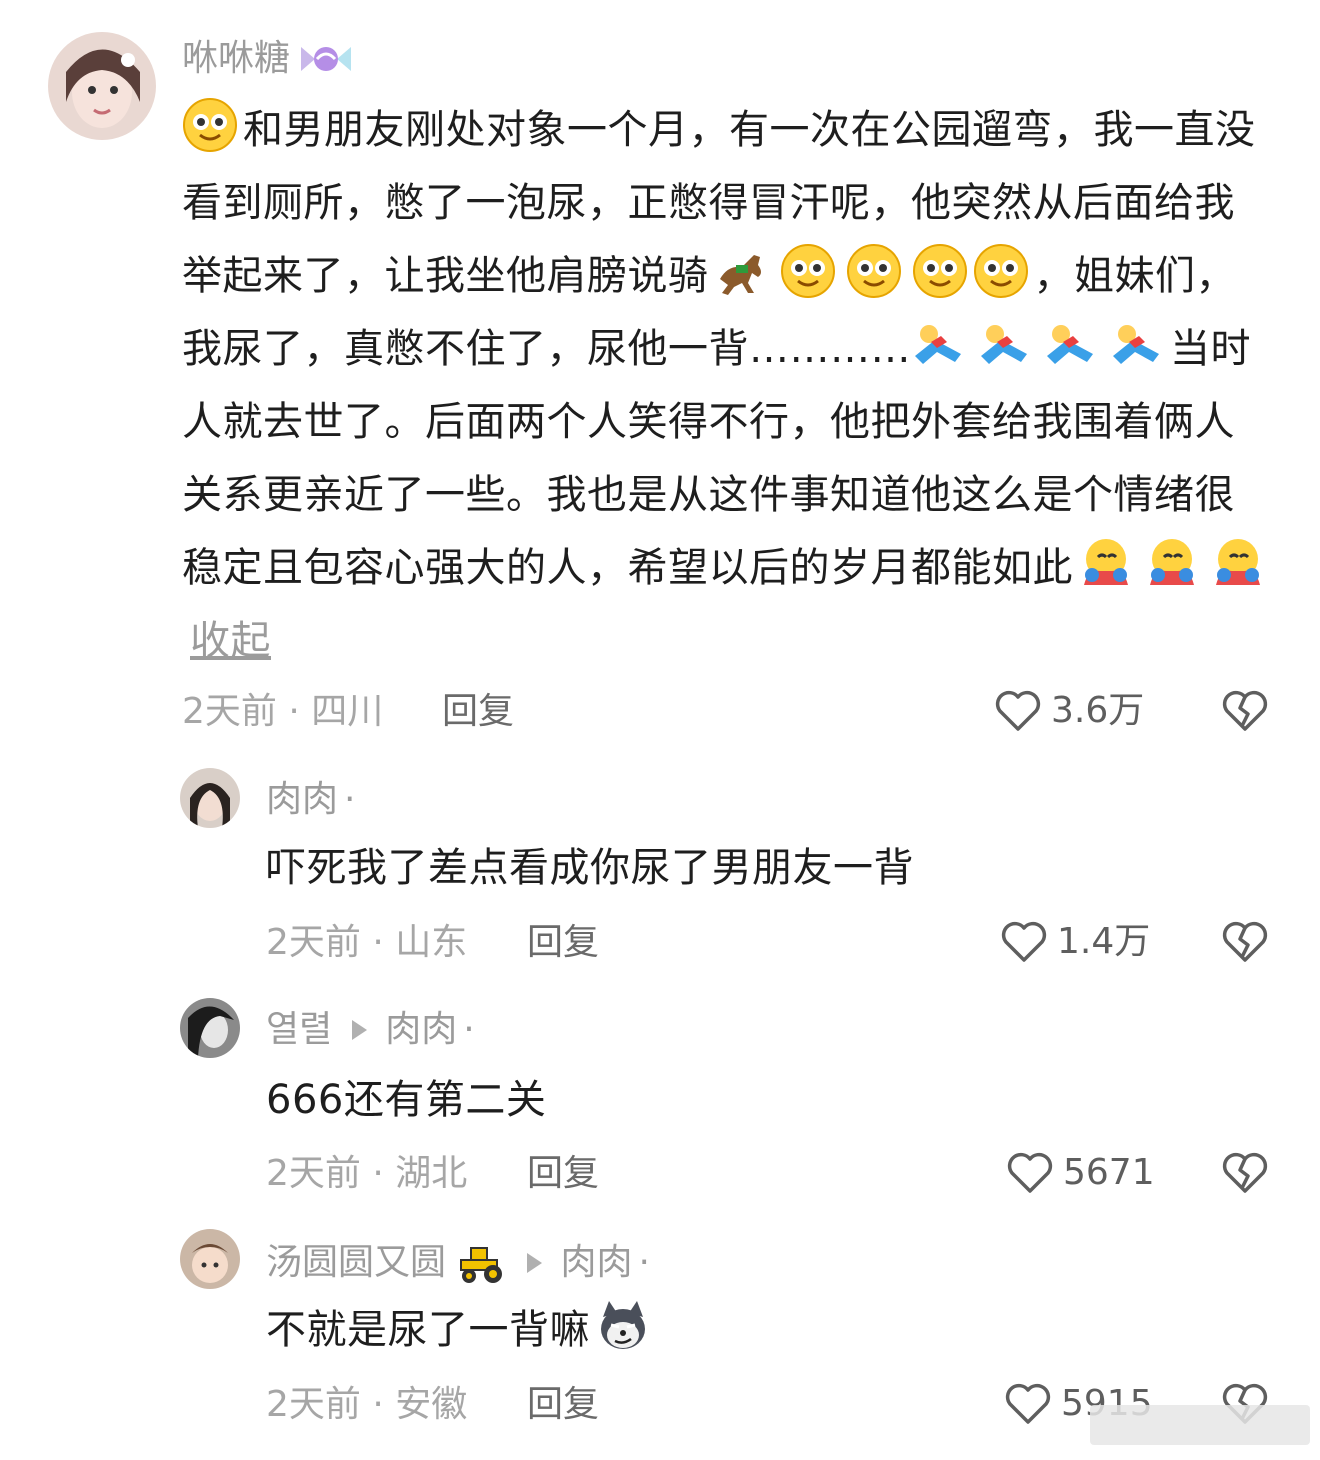 The width and height of the screenshot is (1320, 1460). I want to click on reply-text: 666还有第二关, so click(406, 1100).